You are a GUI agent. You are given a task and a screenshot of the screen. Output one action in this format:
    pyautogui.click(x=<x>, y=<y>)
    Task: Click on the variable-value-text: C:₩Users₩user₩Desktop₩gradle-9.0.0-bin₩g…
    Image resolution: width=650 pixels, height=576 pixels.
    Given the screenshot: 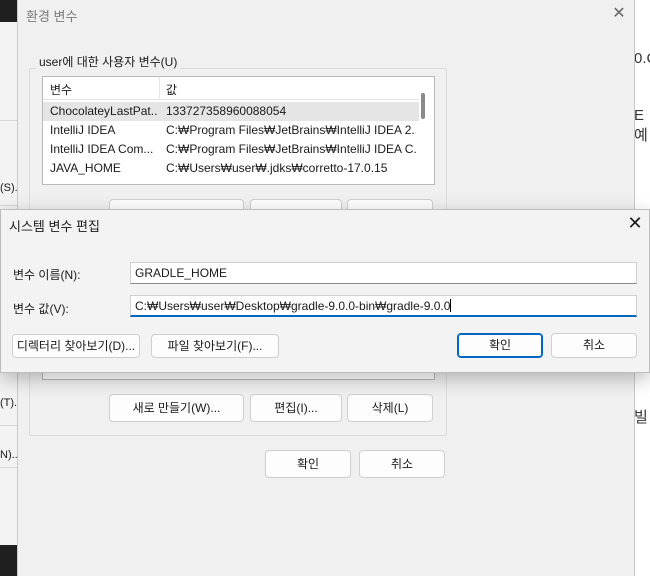 What is the action you would take?
    pyautogui.click(x=293, y=306)
    